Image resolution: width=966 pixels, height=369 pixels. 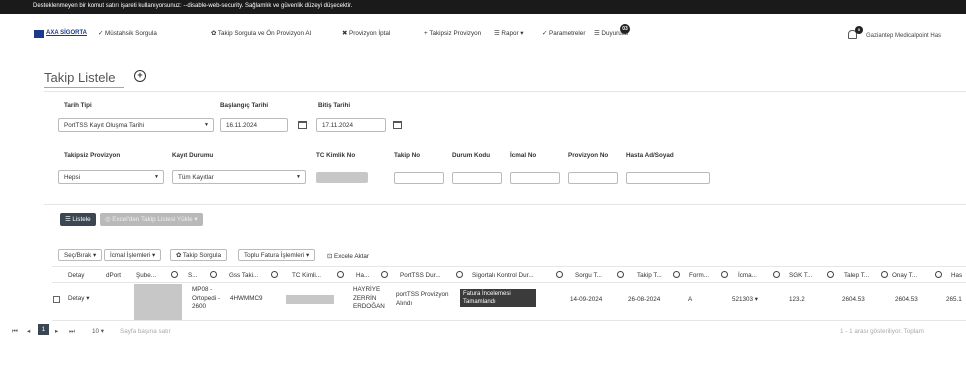 I want to click on takipsiz-value: Hepsi, so click(x=72, y=177).